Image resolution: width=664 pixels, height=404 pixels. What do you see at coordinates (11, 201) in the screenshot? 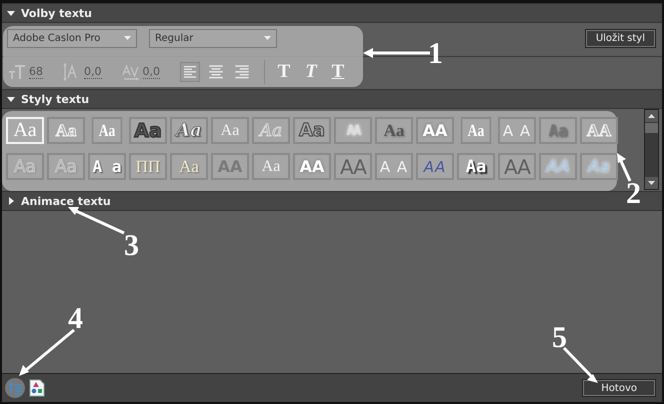
I see `expand-triangle-icon` at bounding box center [11, 201].